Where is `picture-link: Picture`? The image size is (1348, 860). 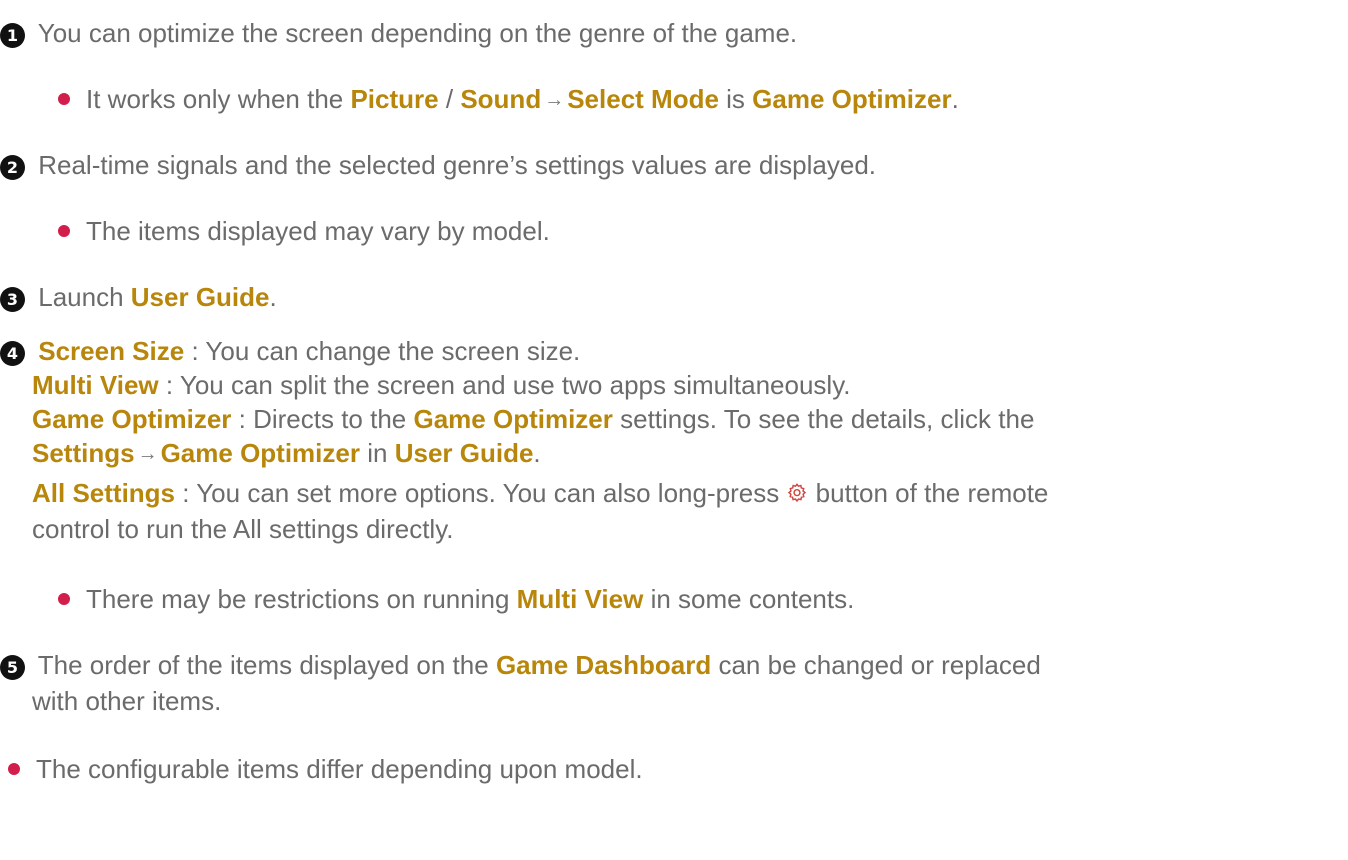
picture-link: Picture is located at coordinates (394, 99).